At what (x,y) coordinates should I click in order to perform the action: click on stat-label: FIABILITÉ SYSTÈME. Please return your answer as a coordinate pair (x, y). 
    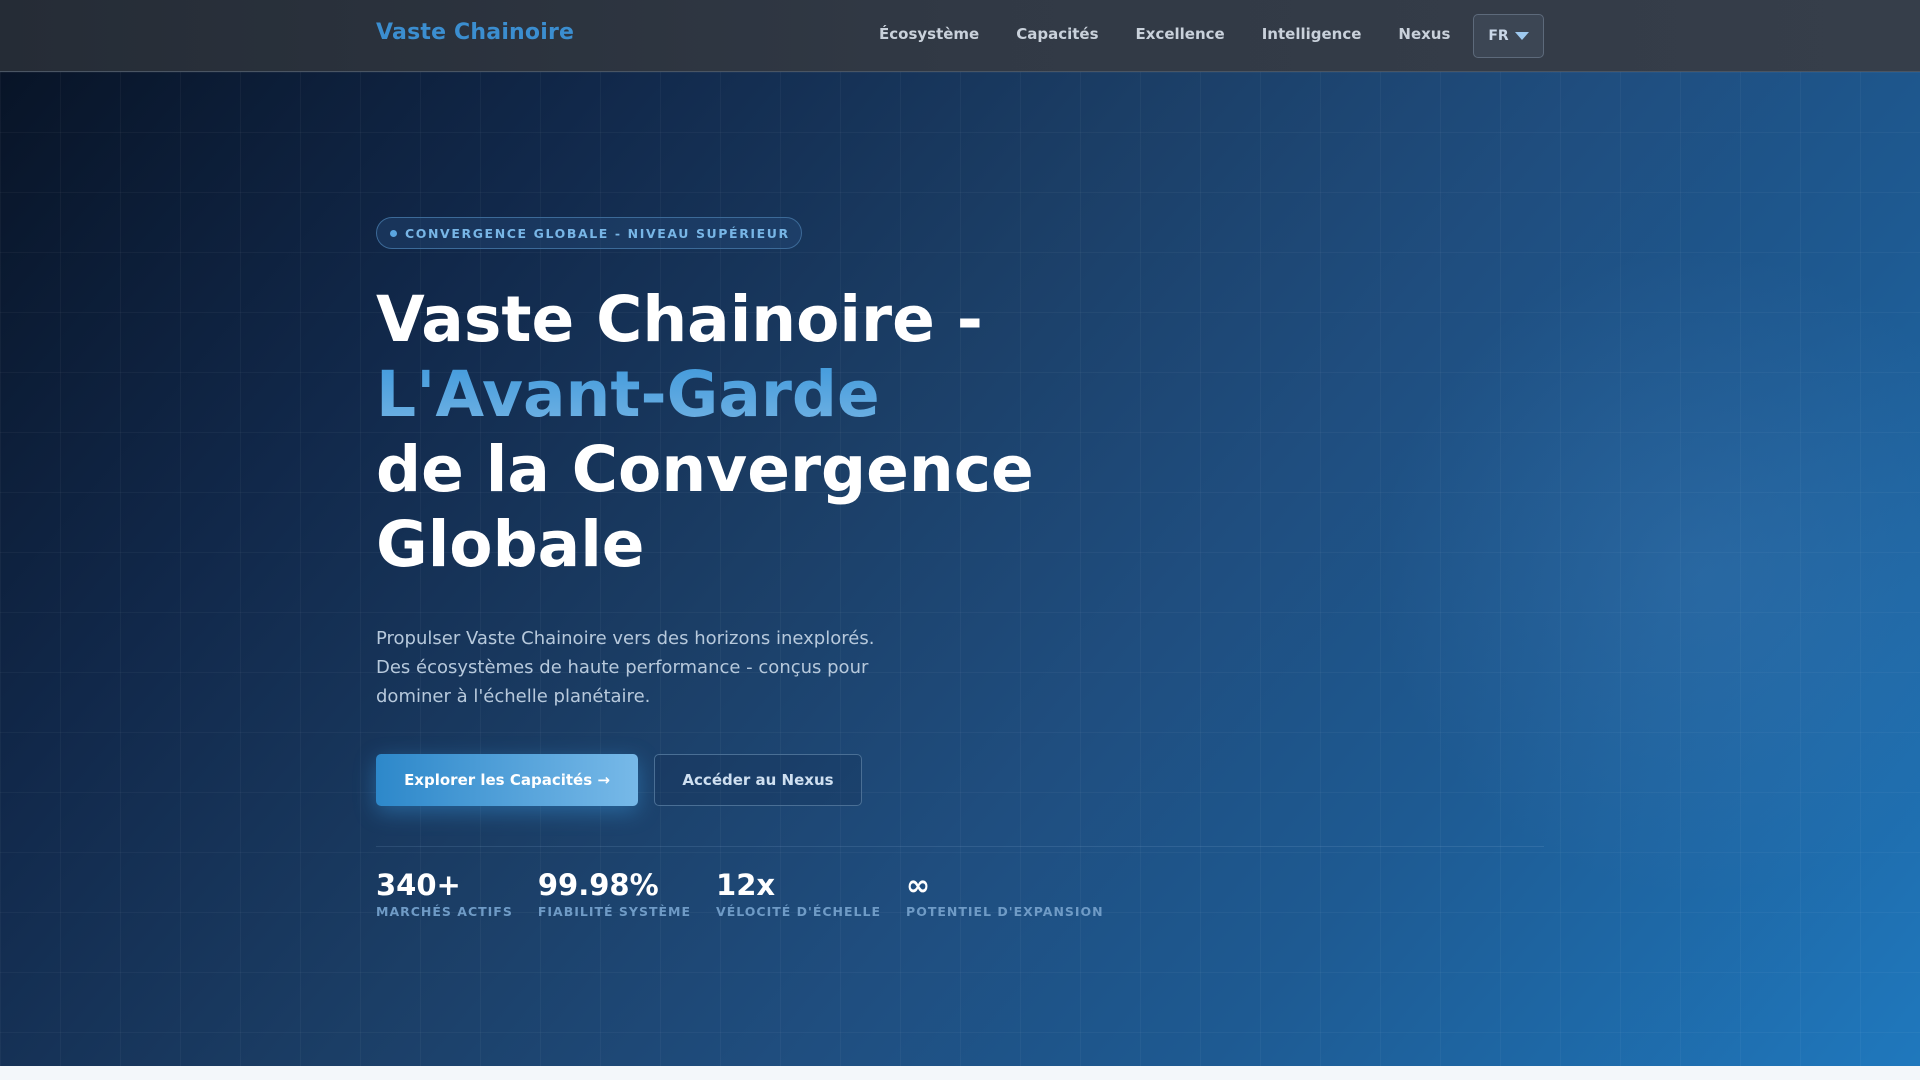
    Looking at the image, I should click on (614, 911).